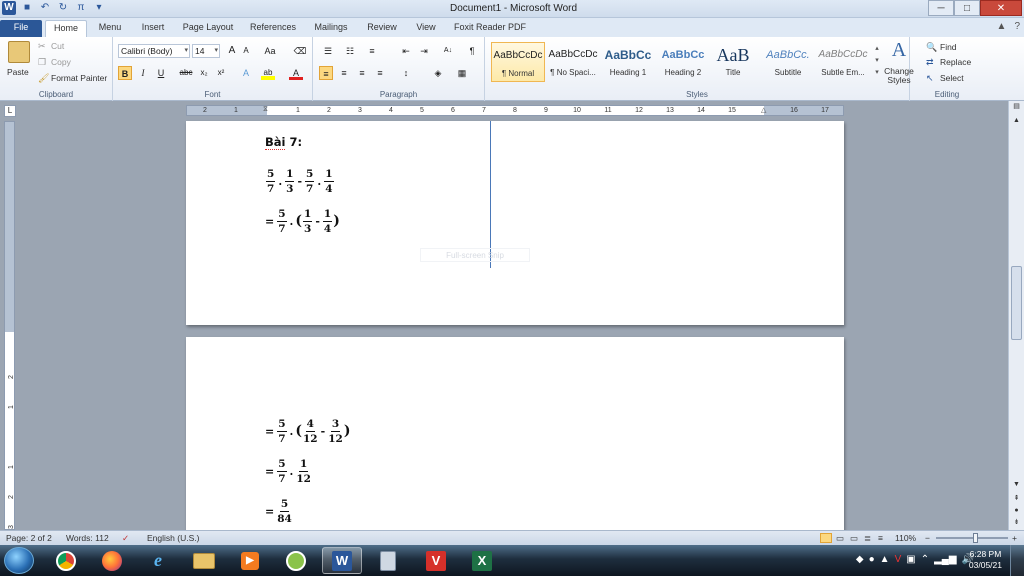 This screenshot has width=1024, height=576. I want to click on vertical-ruler: 2 1 1 2 3, so click(9, 325).